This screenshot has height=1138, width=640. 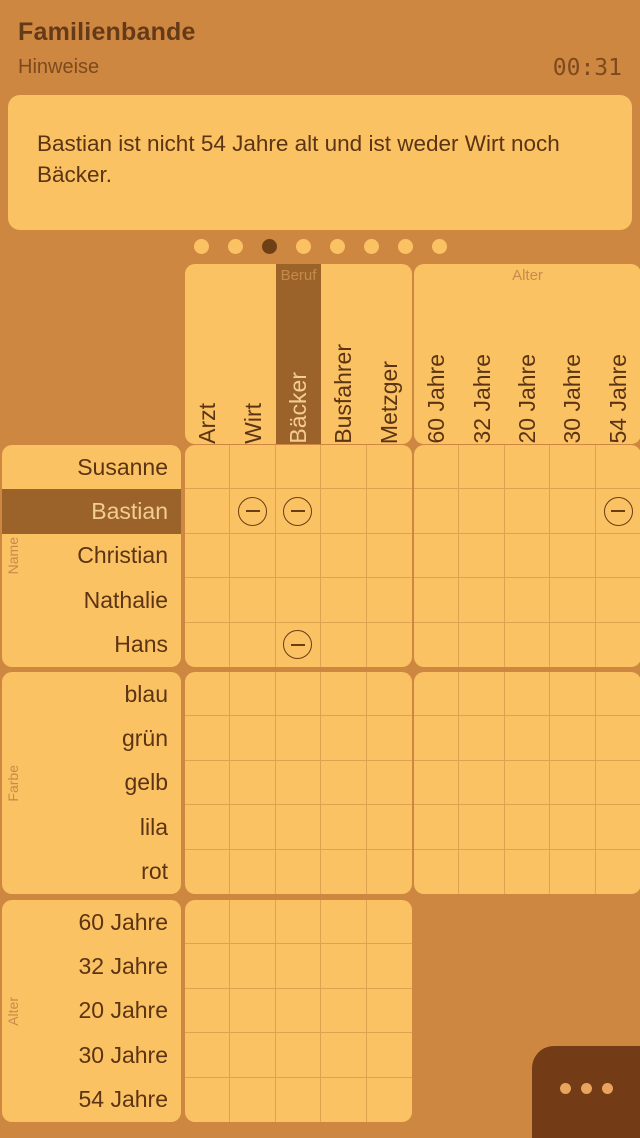 What do you see at coordinates (320, 246) in the screenshot?
I see `clue-pagination` at bounding box center [320, 246].